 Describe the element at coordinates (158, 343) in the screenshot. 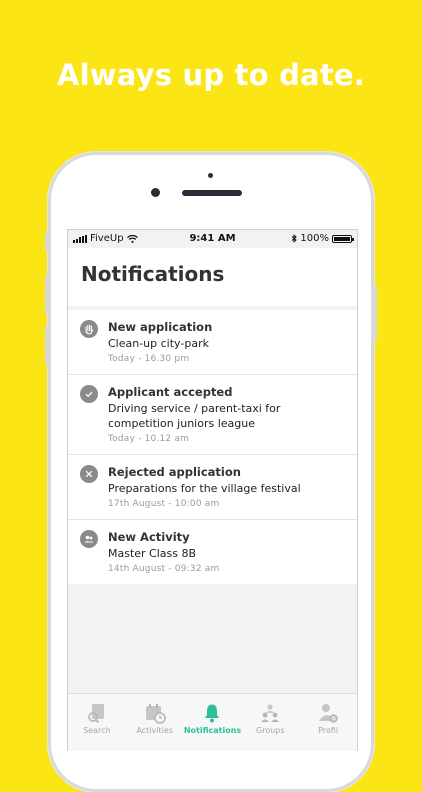

I see `notification-description: Clean-up city-park` at that location.